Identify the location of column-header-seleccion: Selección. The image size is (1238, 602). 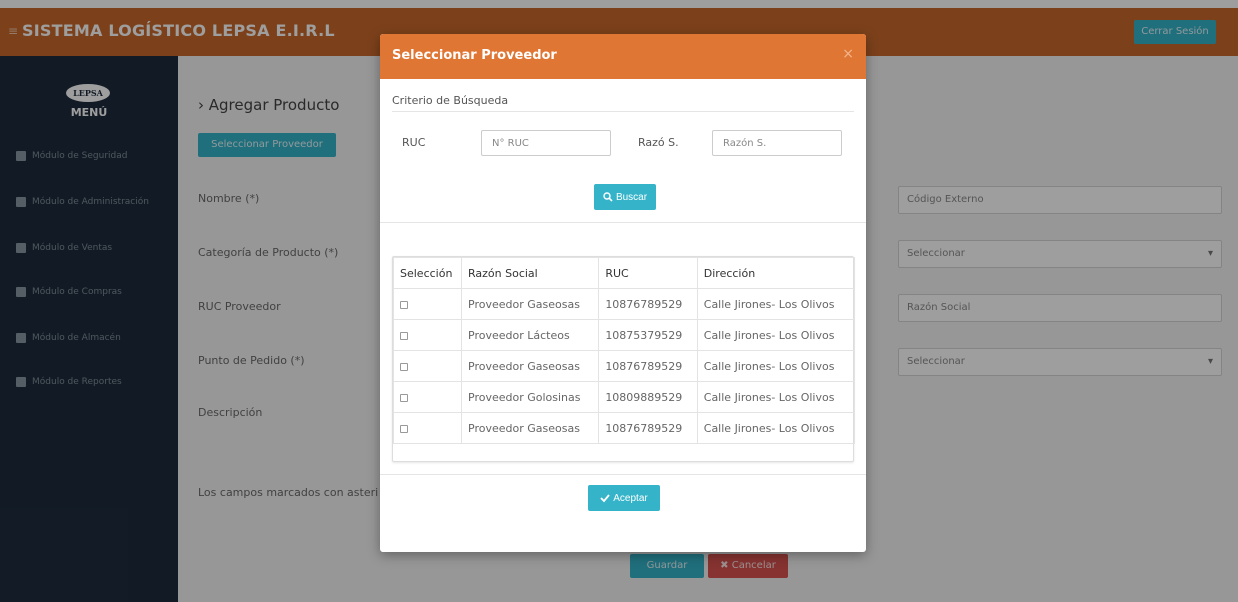
(427, 273).